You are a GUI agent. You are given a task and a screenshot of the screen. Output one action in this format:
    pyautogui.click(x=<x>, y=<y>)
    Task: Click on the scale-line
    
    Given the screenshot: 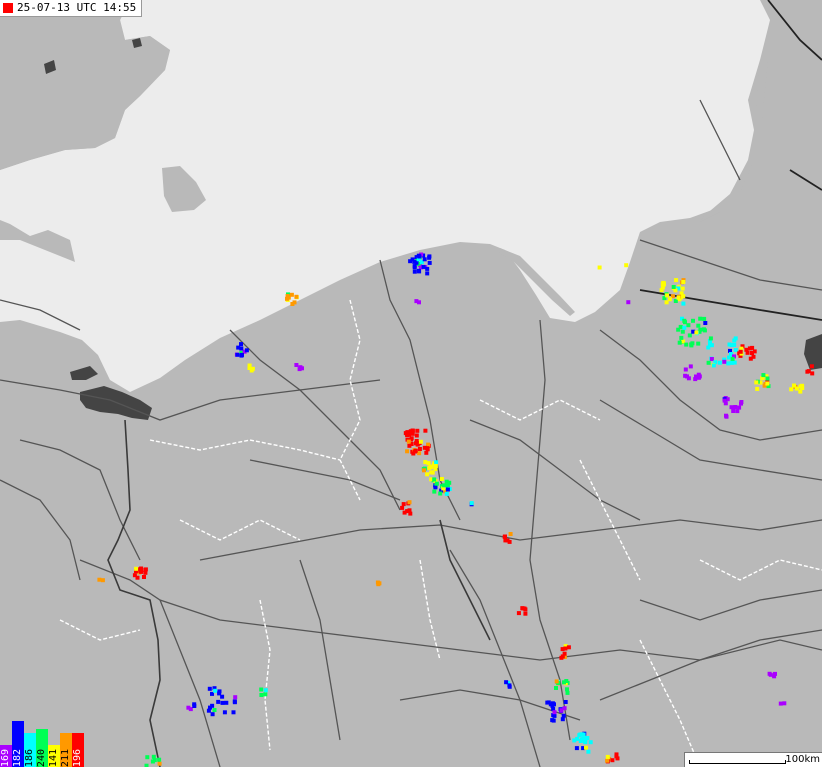 What is the action you would take?
    pyautogui.click(x=737, y=763)
    